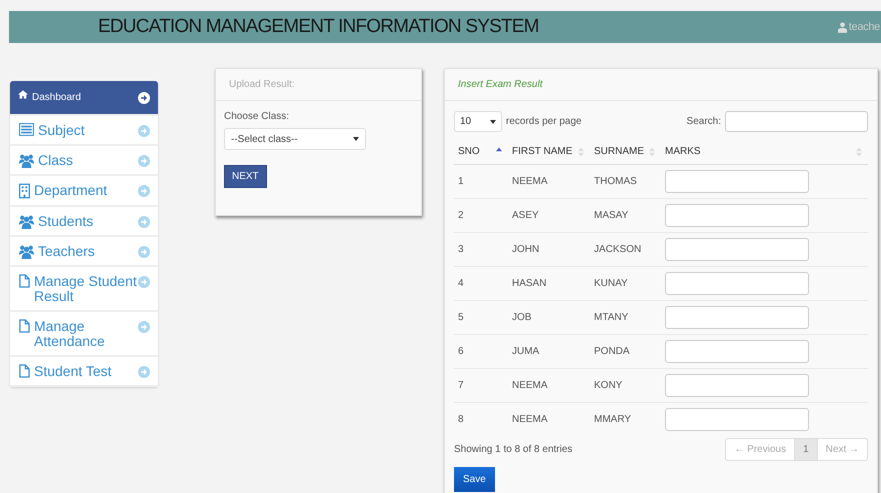 This screenshot has height=493, width=881. What do you see at coordinates (56, 160) in the screenshot?
I see `menu-label: Class` at bounding box center [56, 160].